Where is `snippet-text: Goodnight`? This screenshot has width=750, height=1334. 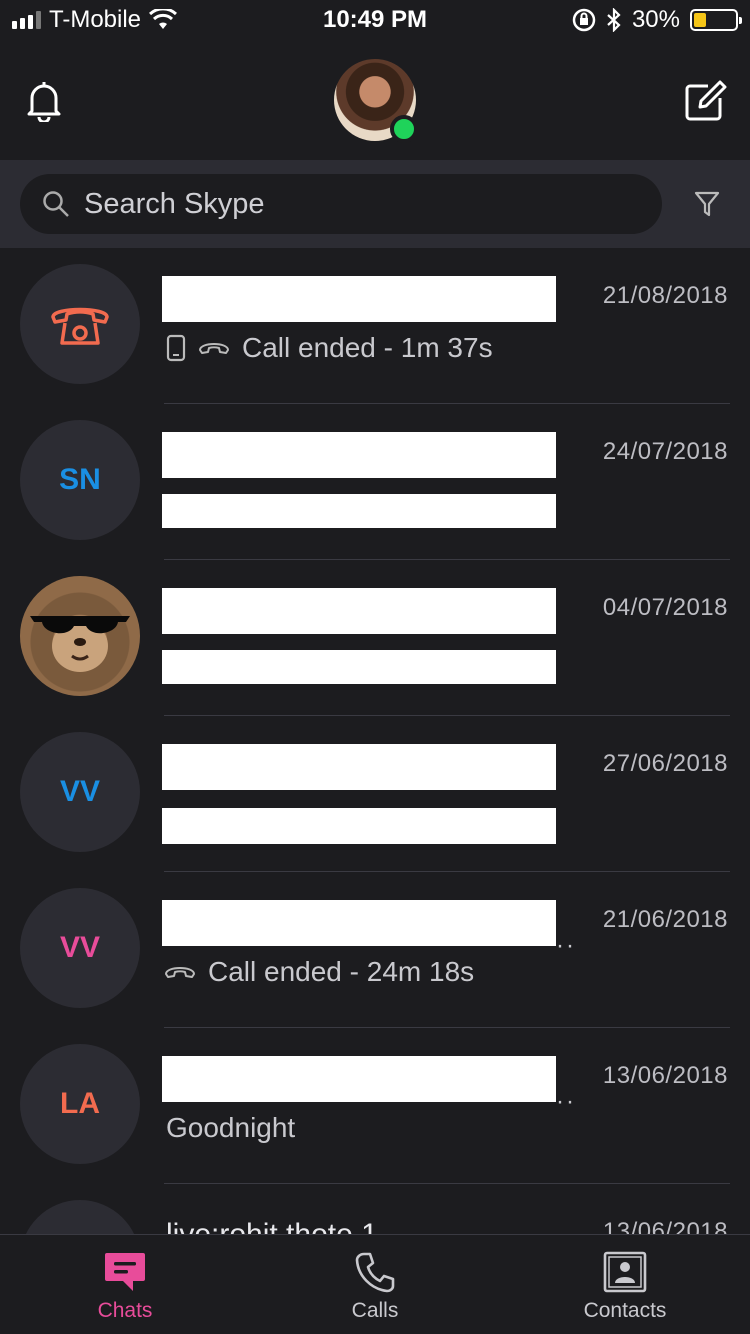
snippet-text: Goodnight is located at coordinates (231, 1127).